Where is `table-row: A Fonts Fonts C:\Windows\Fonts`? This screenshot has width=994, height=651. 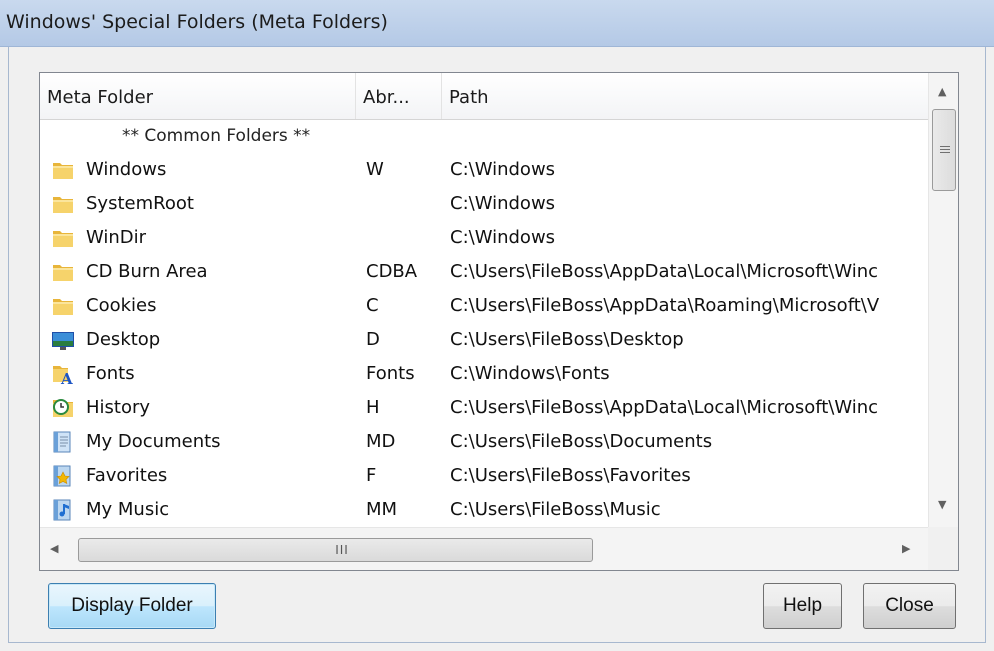 table-row: A Fonts Fonts C:\Windows\Fonts is located at coordinates (484, 374).